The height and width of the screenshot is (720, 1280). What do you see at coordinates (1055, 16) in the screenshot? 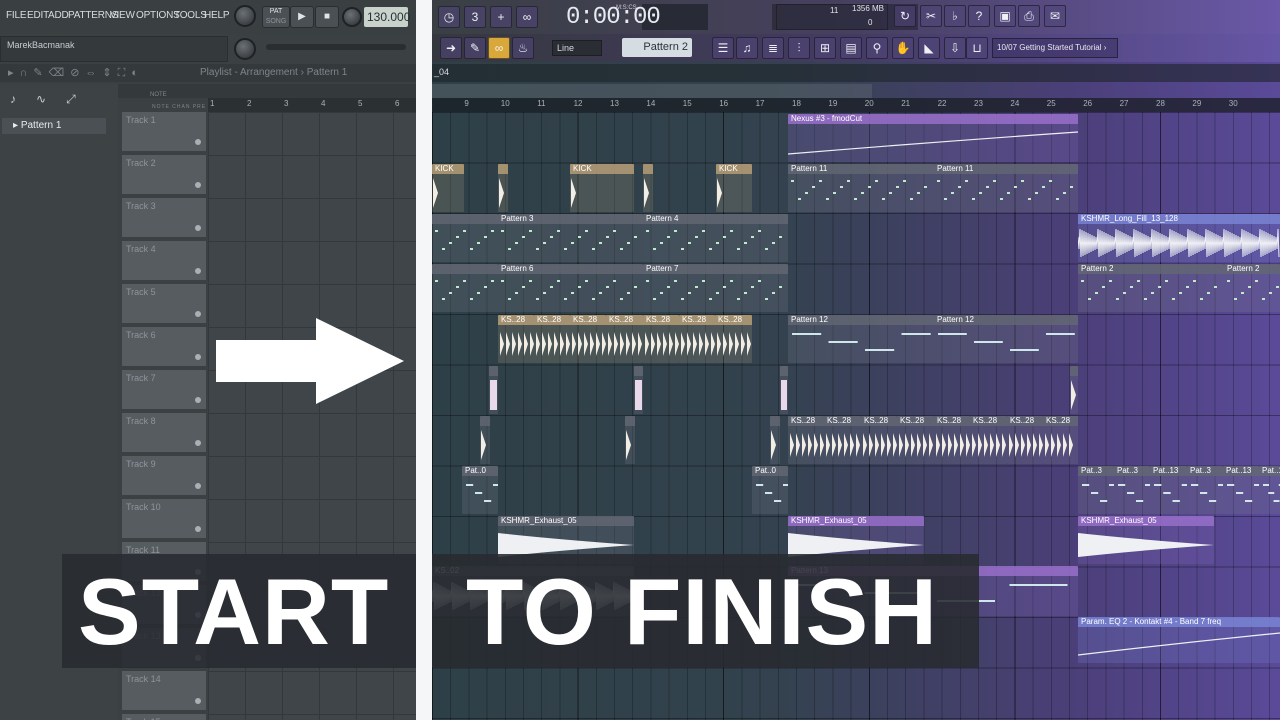
I see `chat-button: ✉` at bounding box center [1055, 16].